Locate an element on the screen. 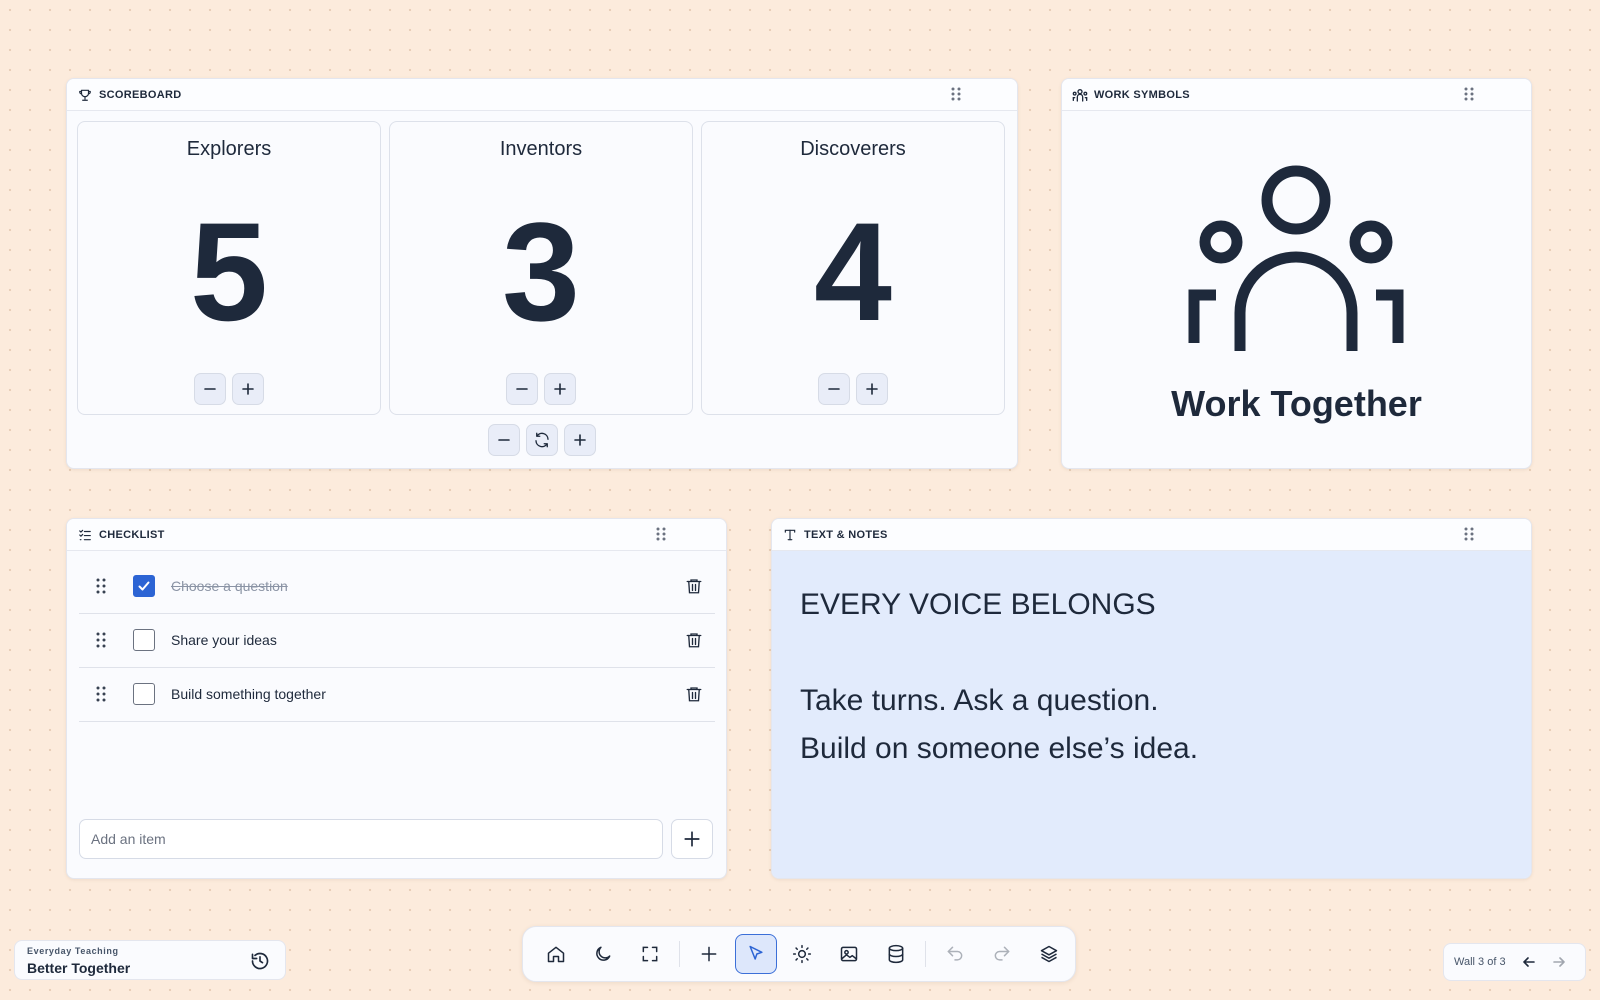 Image resolution: width=1600 pixels, height=1000 pixels. wall-title: Better Together is located at coordinates (79, 968).